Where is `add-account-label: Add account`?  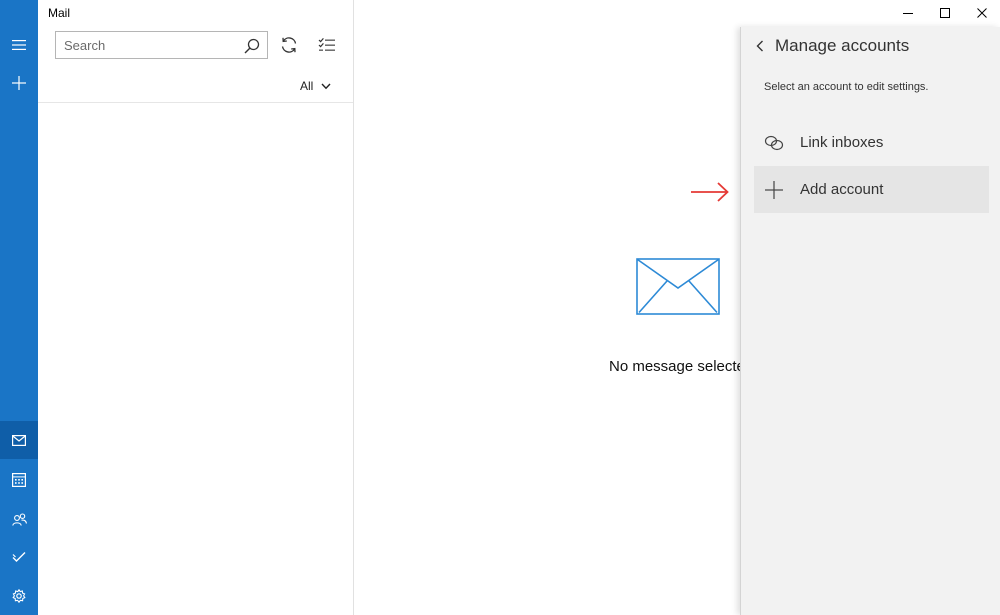 add-account-label: Add account is located at coordinates (842, 189).